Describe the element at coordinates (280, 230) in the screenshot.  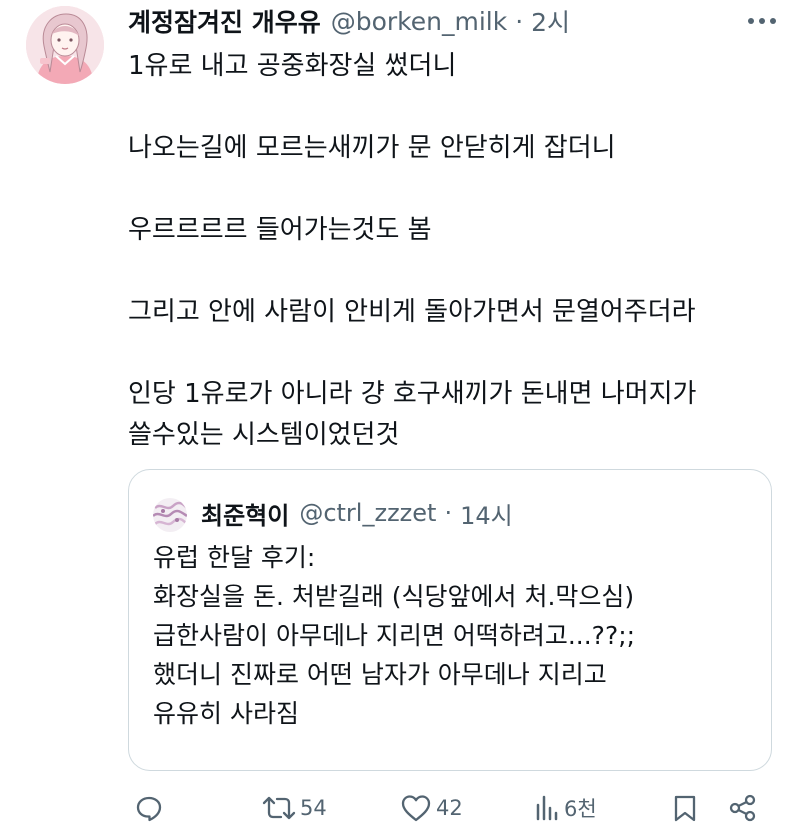
I see `tweet-text-line: 우르르르르 들어가는것도 봄` at that location.